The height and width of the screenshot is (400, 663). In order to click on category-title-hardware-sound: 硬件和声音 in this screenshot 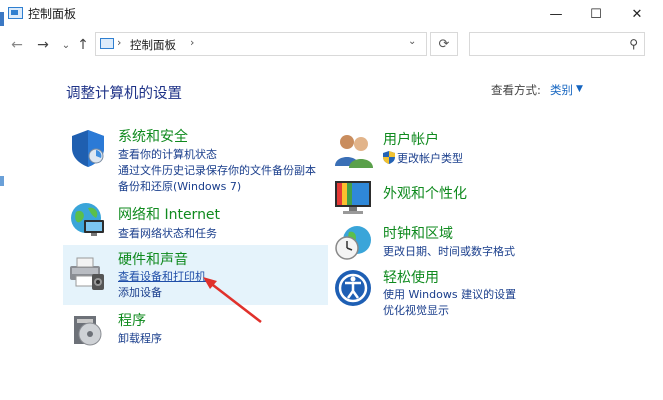, I will do `click(153, 259)`.